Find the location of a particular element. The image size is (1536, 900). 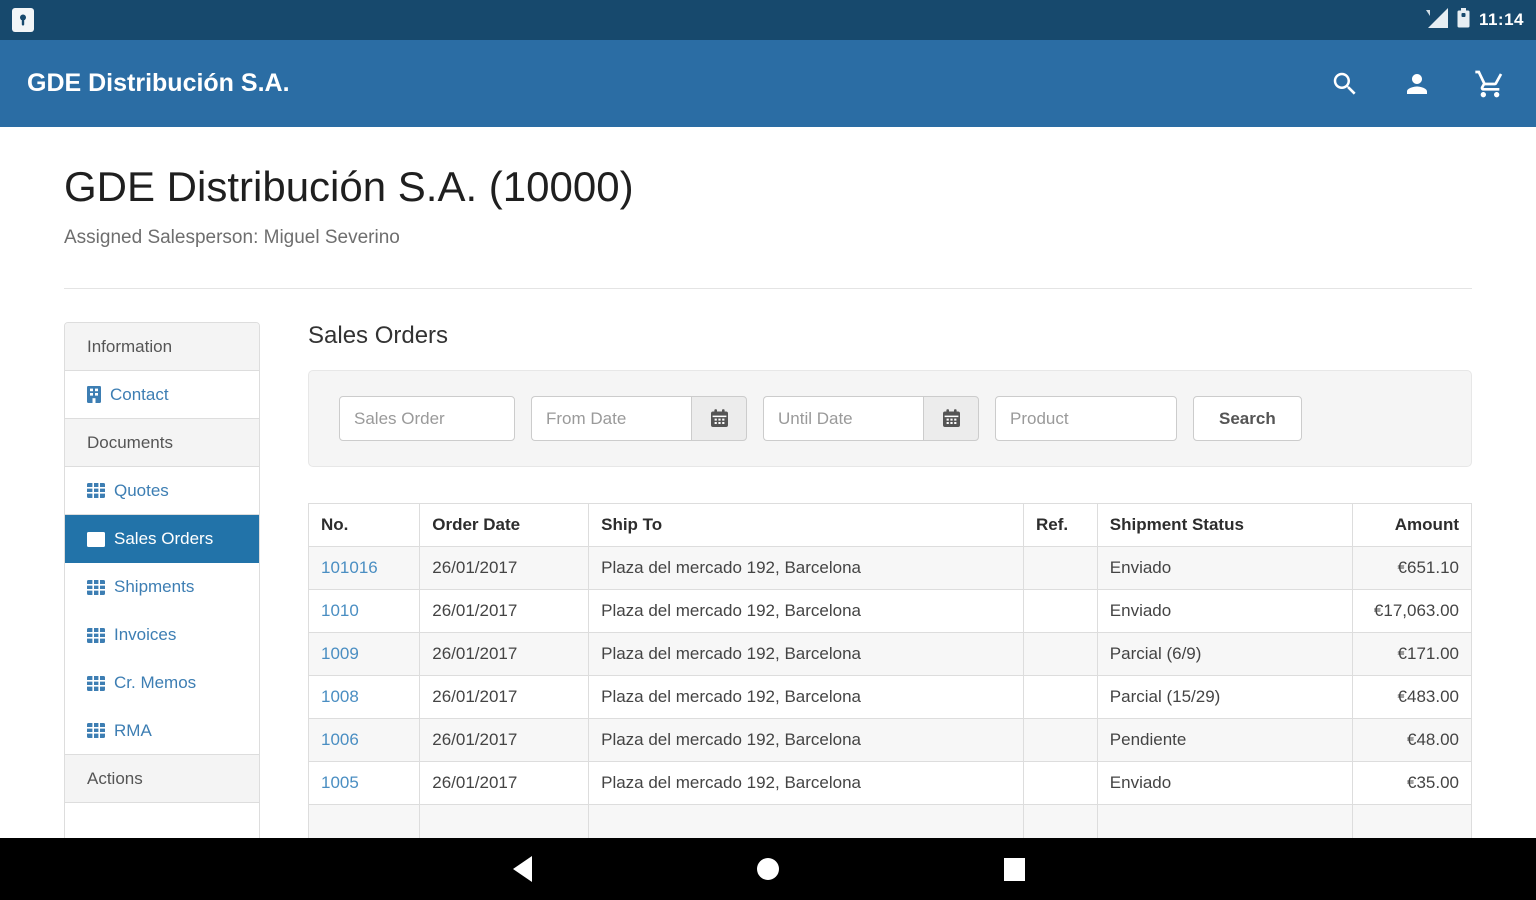

order-number-cell: 1009 is located at coordinates (364, 654).